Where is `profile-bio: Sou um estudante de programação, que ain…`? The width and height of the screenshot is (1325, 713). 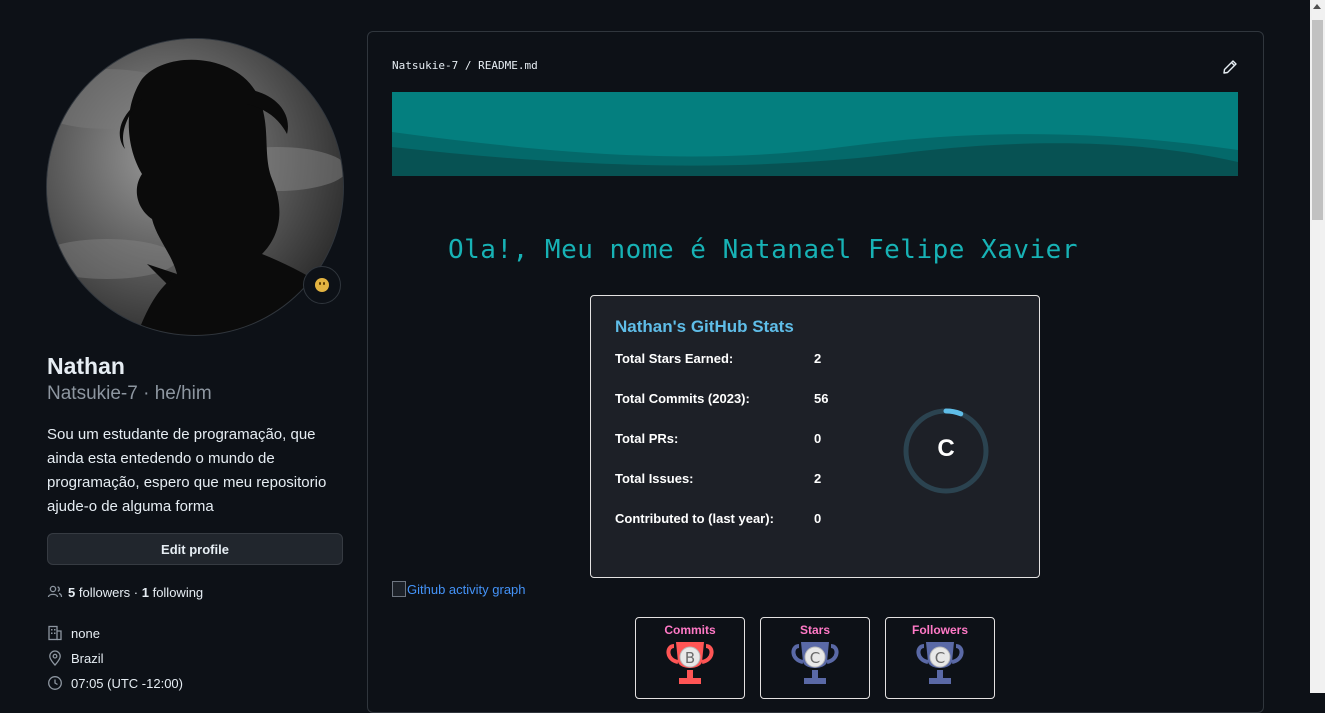
profile-bio: Sou um estudante de programação, que ain… is located at coordinates (187, 470).